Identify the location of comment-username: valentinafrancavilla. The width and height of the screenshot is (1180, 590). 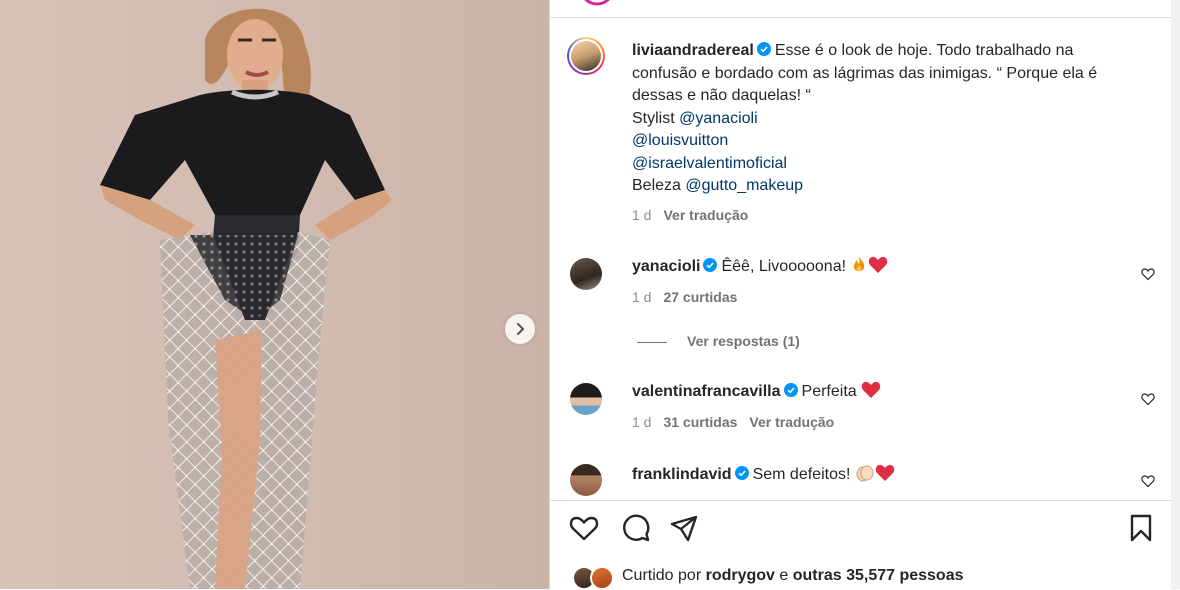
(706, 391).